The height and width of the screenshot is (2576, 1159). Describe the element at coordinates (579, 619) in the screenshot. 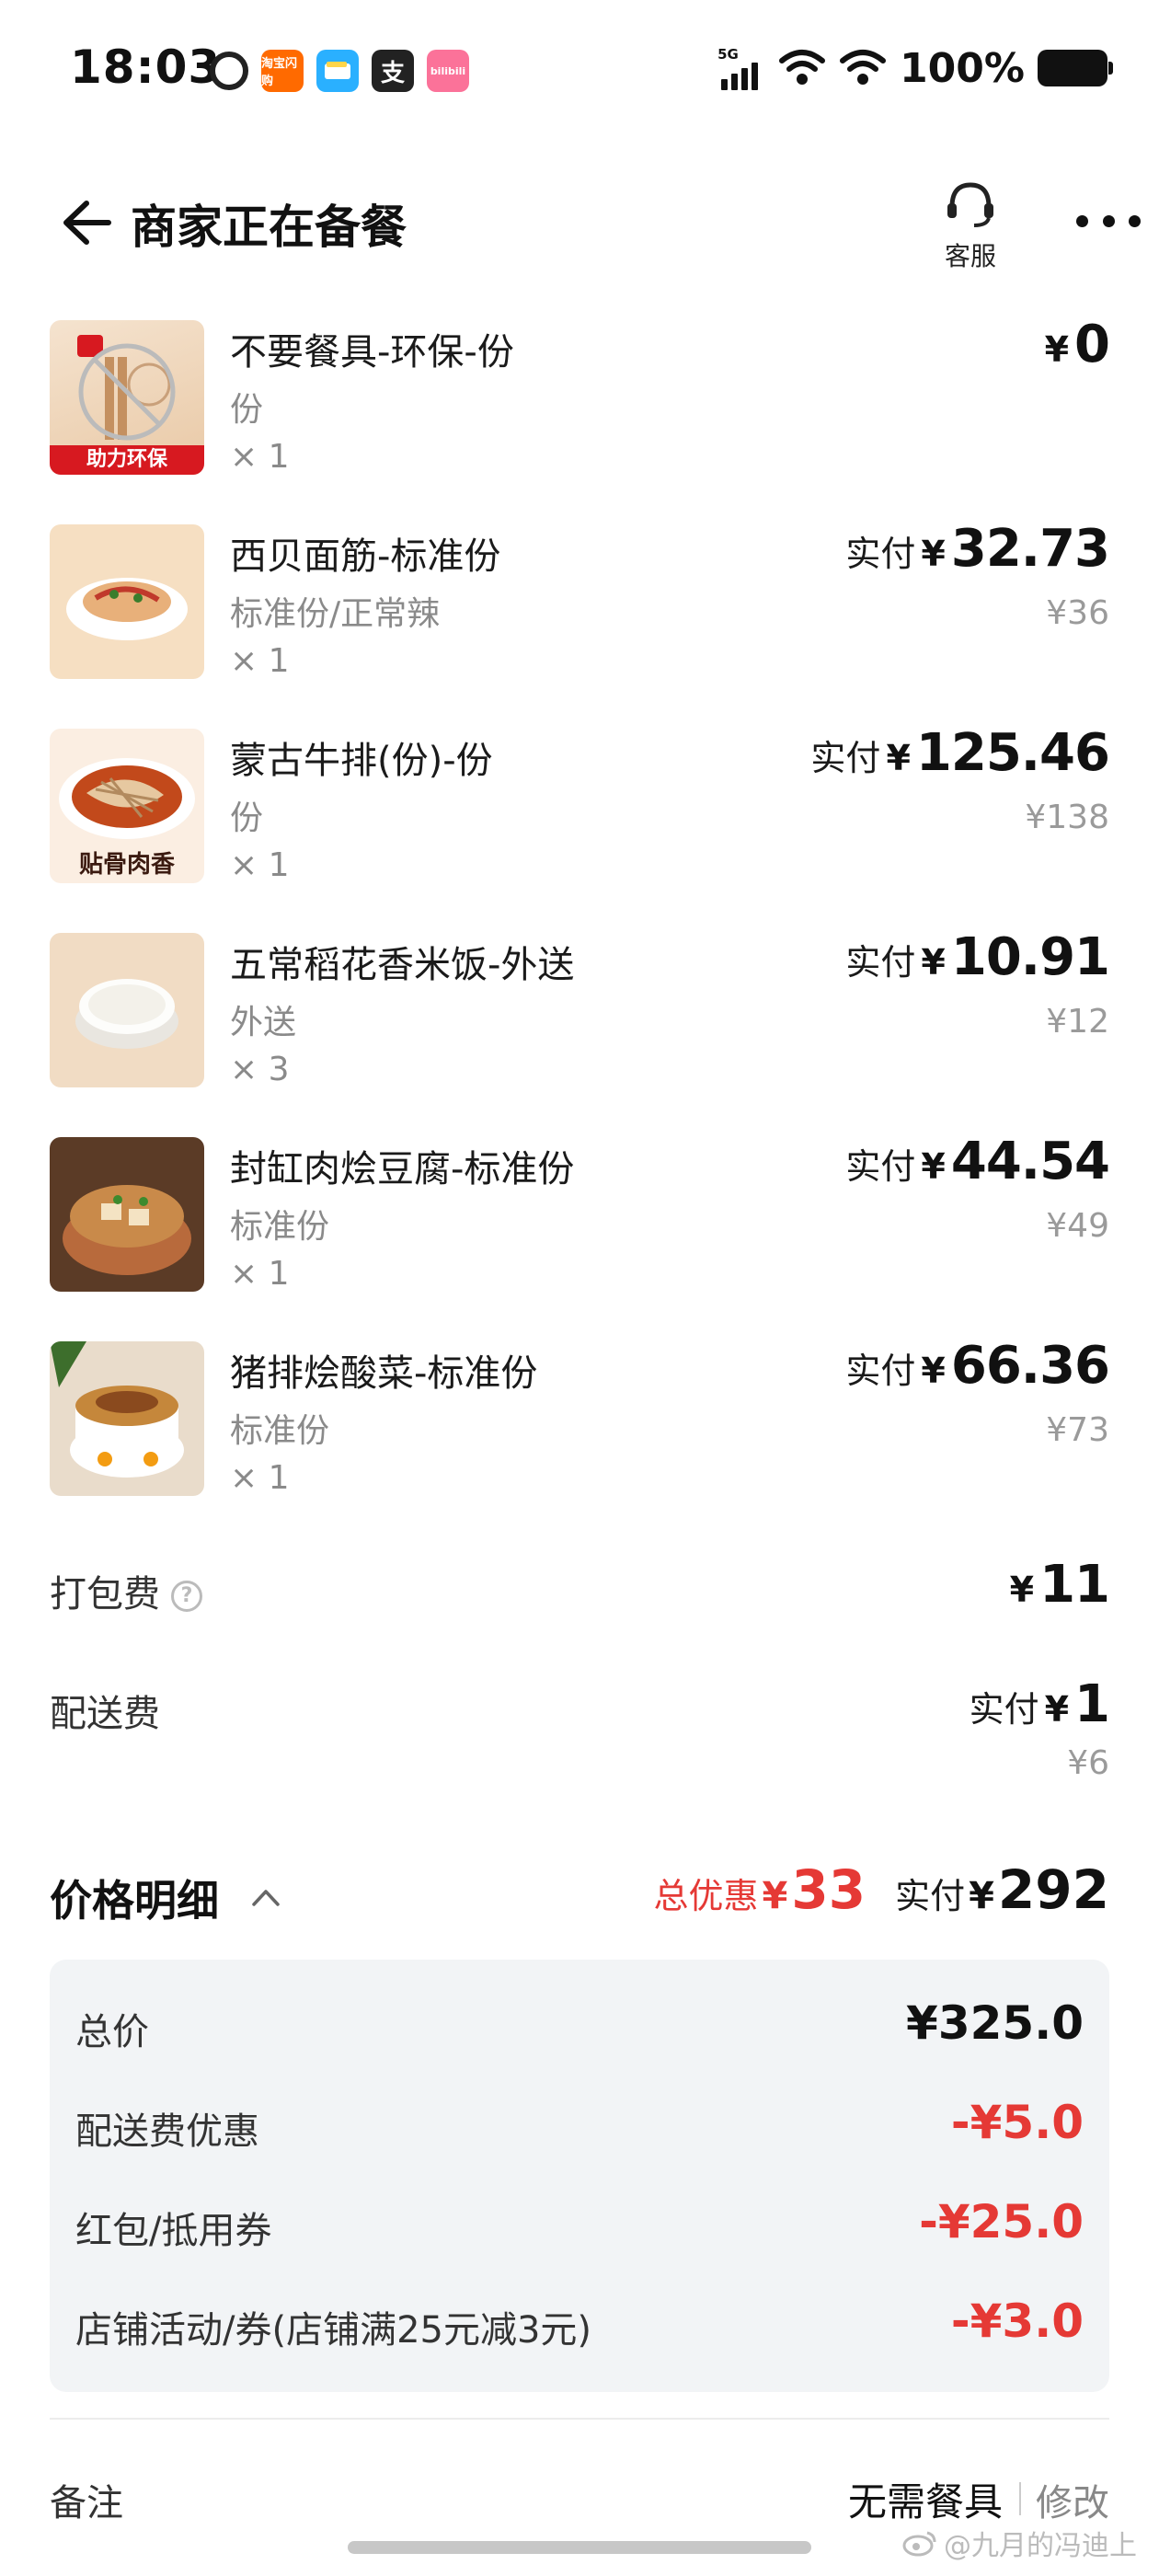

I see `order-item: 西贝面筋-标准份 标准份/正常辣 × 1 实付 ¥ 32.73 ¥36` at that location.